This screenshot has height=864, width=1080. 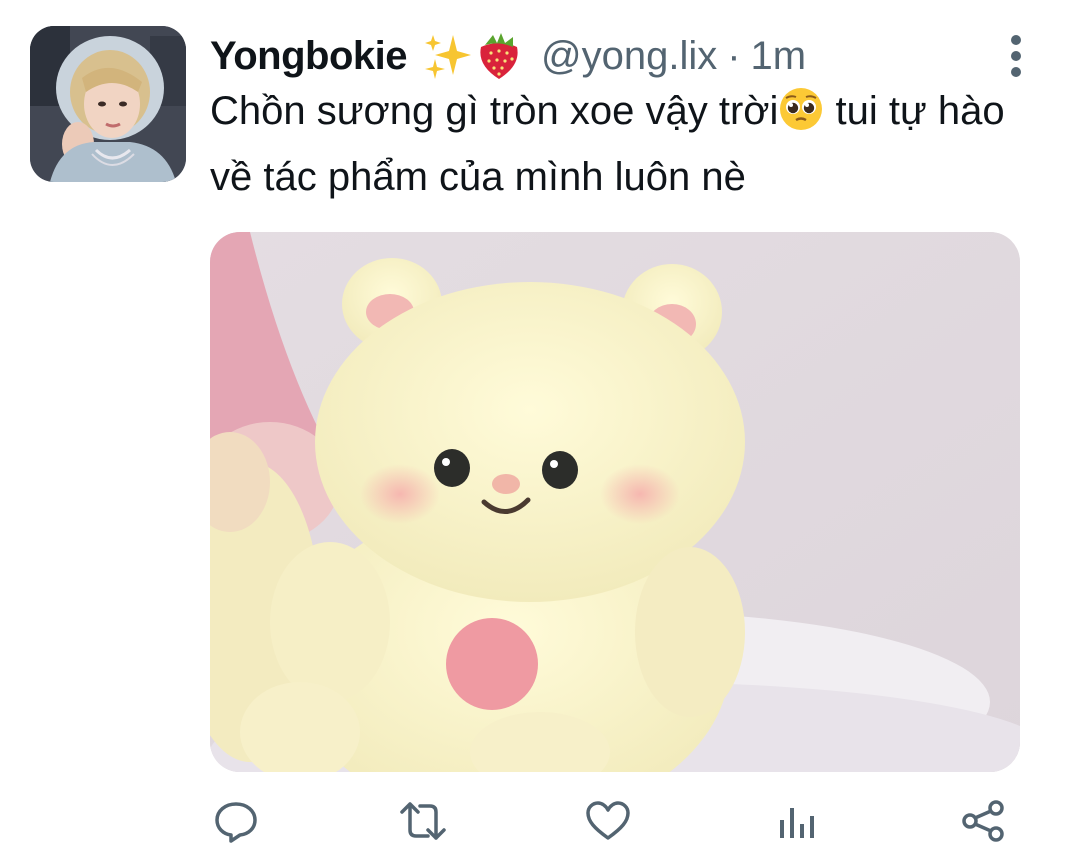 What do you see at coordinates (473, 56) in the screenshot?
I see `name-emojis` at bounding box center [473, 56].